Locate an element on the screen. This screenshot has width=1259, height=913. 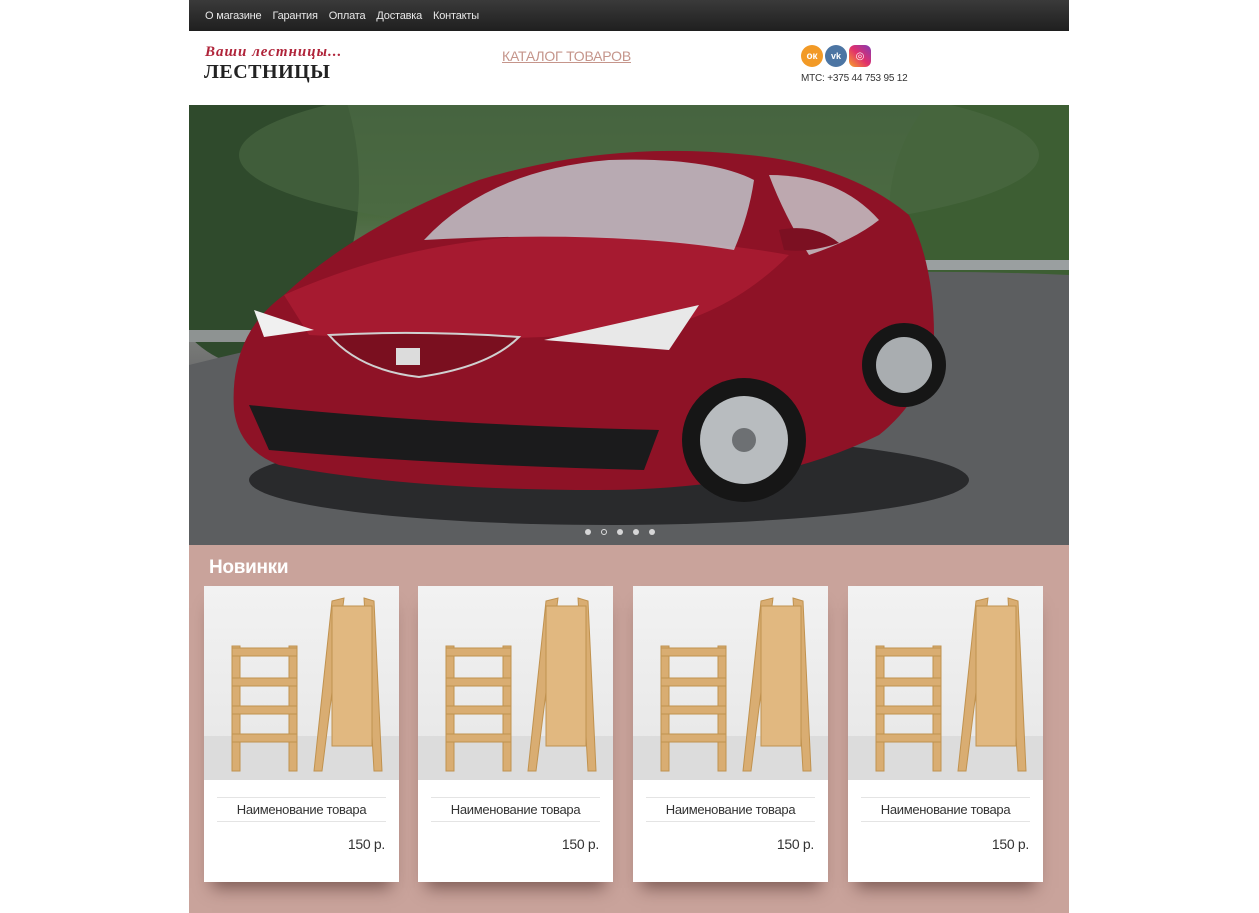
slider-pagination is located at coordinates (620, 532).